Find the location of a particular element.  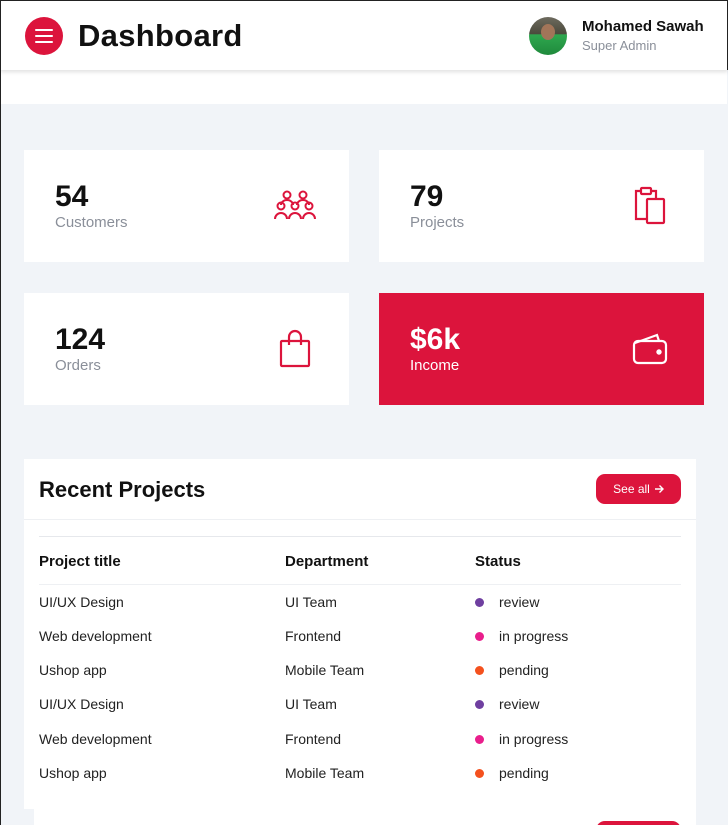

page-title: Dashboard is located at coordinates (160, 35).